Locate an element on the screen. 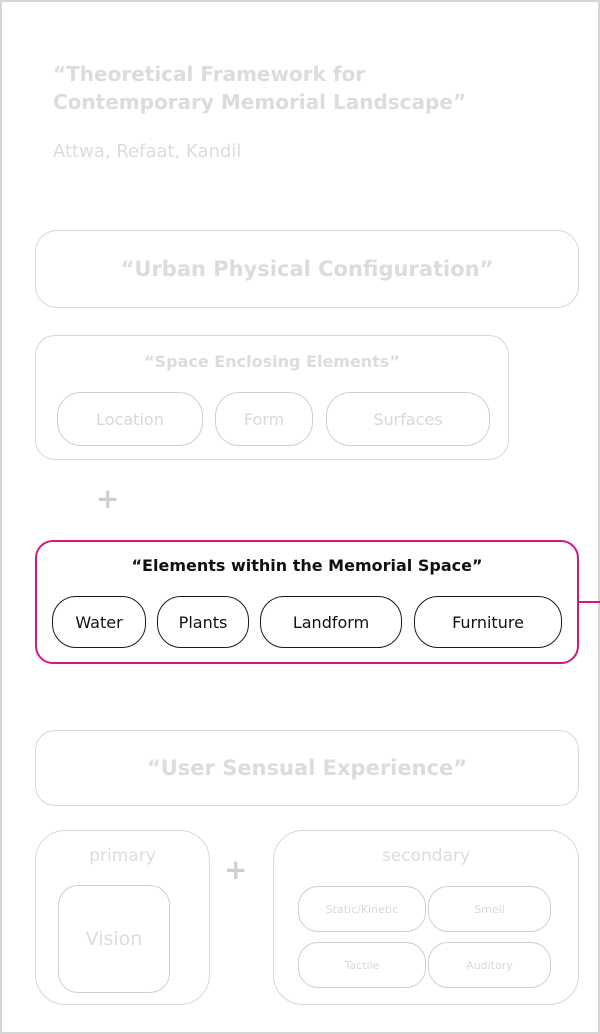 This screenshot has height=1034, width=600. elements-within-memorial-space-title: “Elements within the Memorial Space” is located at coordinates (307, 565).